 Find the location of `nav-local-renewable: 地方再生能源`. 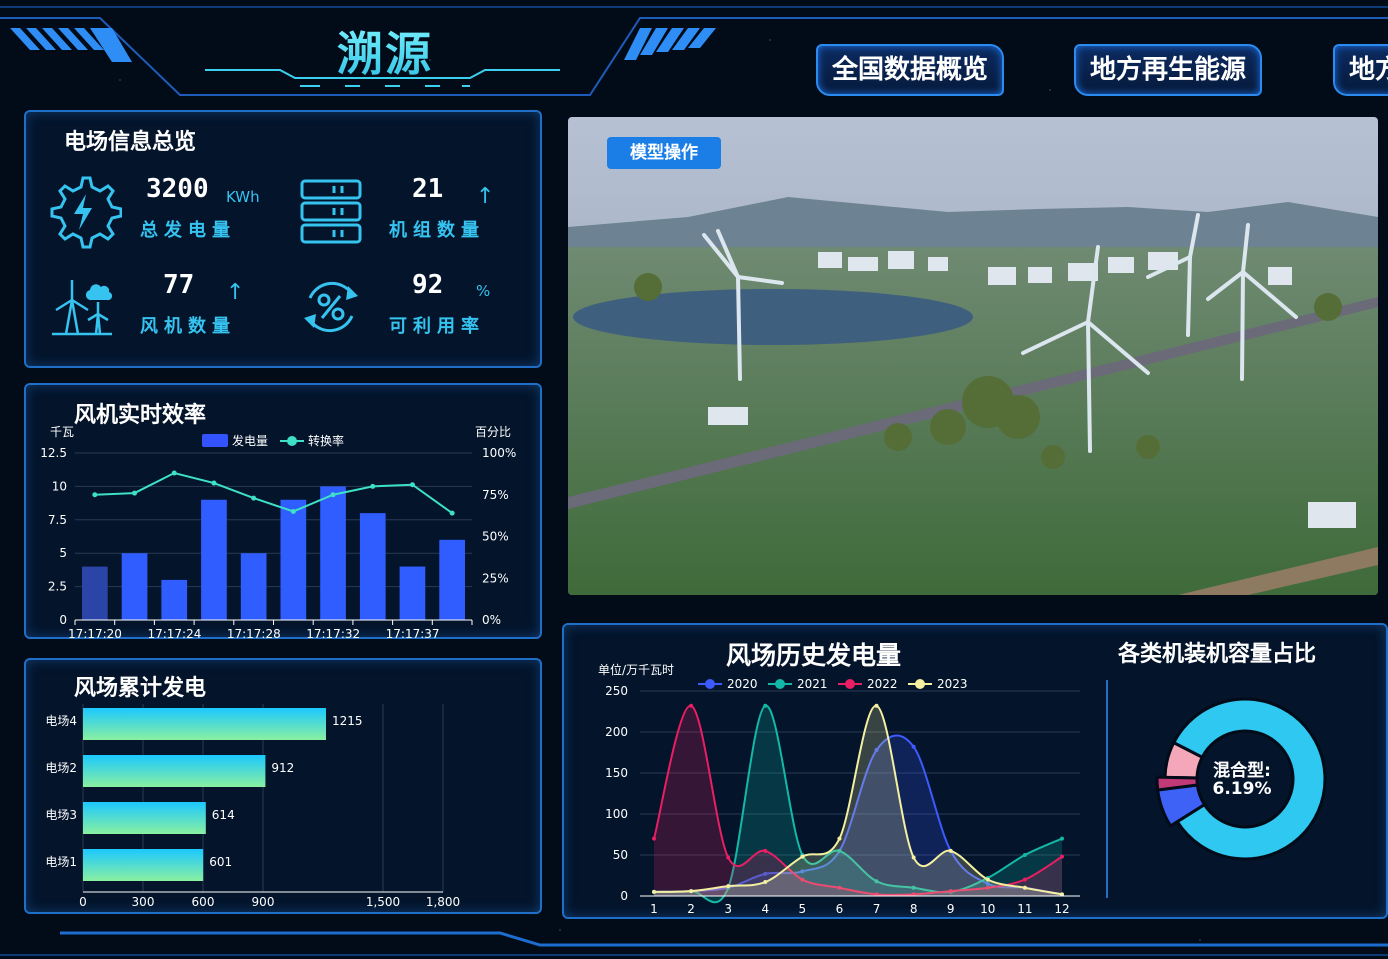

nav-local-renewable: 地方再生能源 is located at coordinates (1168, 70).